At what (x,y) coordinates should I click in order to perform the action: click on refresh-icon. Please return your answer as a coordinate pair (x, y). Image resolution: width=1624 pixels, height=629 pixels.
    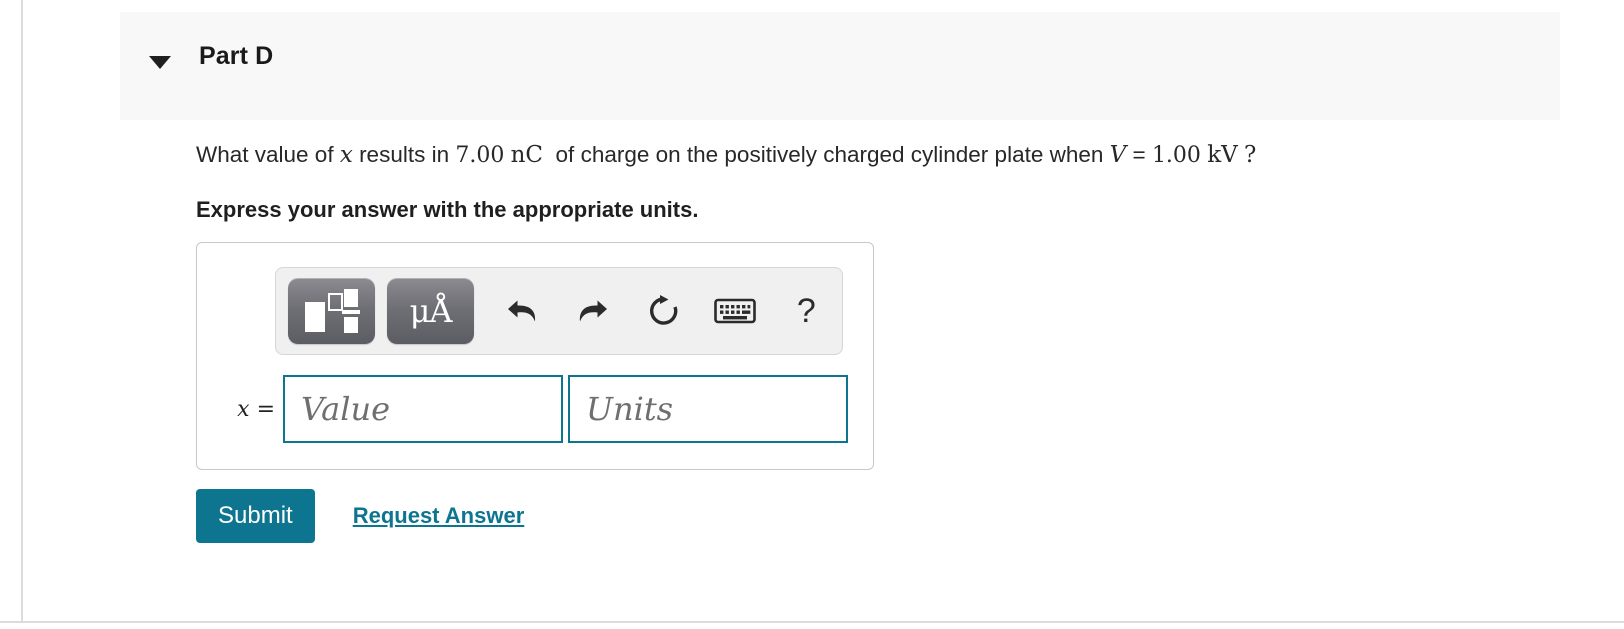
    Looking at the image, I should click on (663, 310).